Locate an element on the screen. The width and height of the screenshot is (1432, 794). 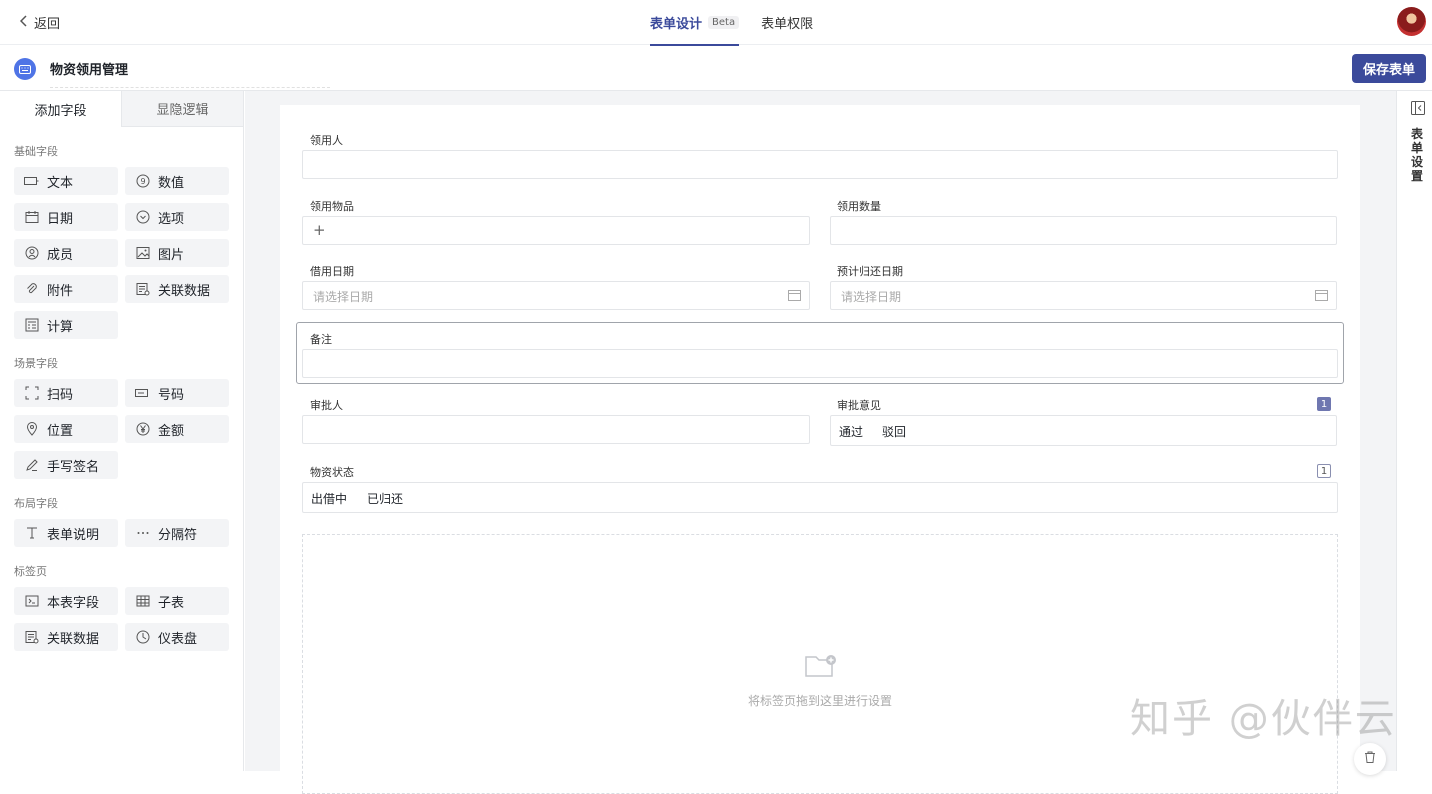
field-form-description: 表单说明 is located at coordinates (66, 533).